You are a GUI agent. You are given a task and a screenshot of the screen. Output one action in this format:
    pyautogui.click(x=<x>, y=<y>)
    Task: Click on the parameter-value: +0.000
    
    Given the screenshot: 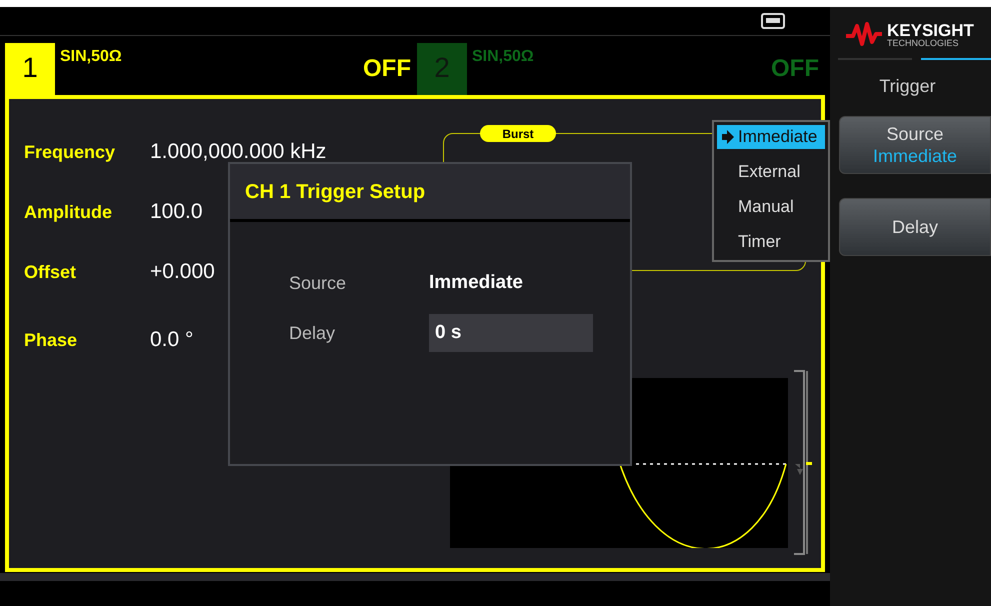 What is the action you would take?
    pyautogui.click(x=182, y=272)
    